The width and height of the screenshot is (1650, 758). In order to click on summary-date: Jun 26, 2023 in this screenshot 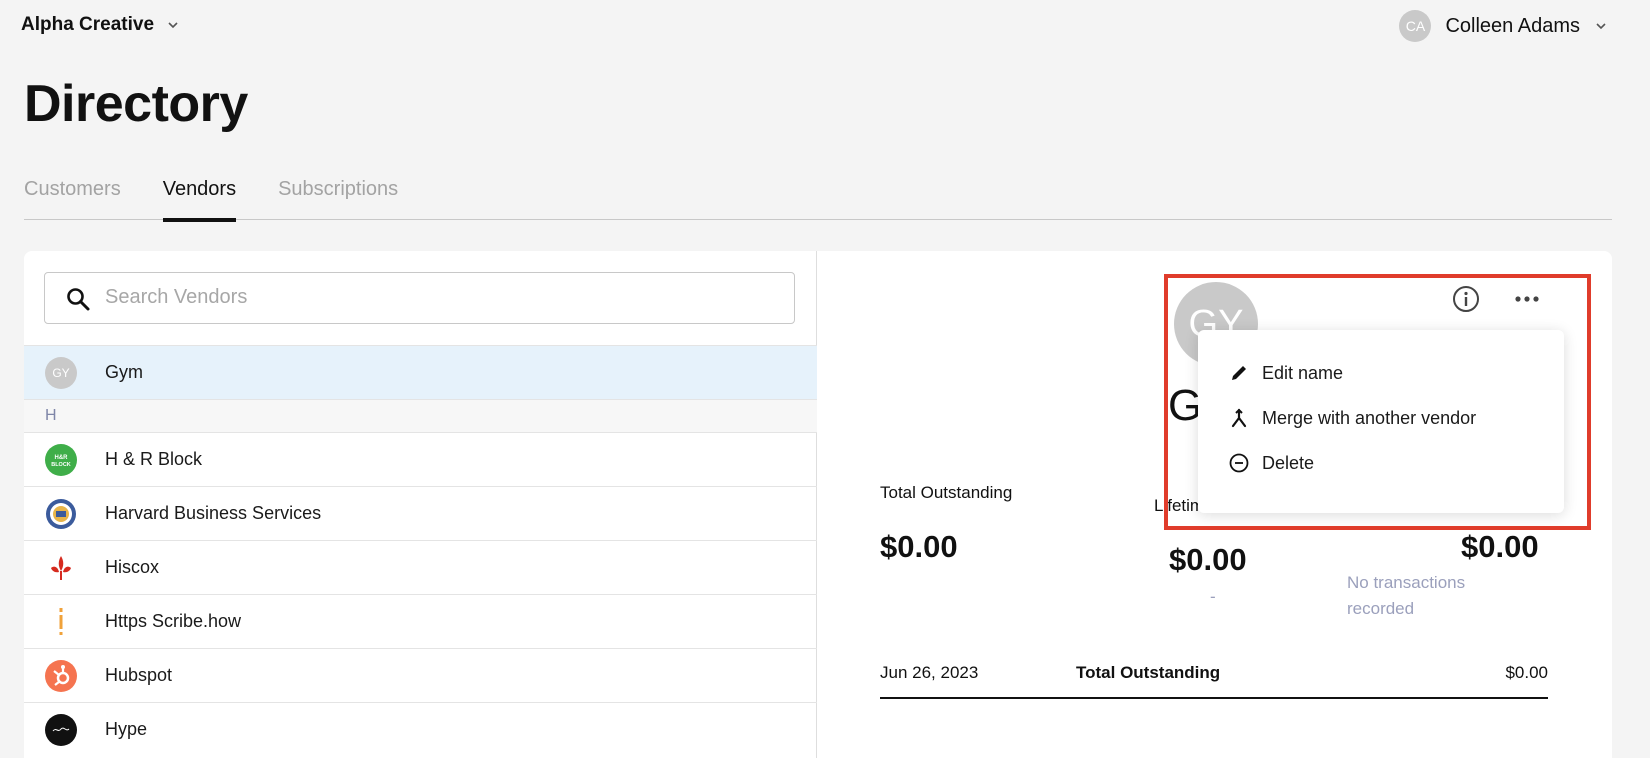, I will do `click(929, 672)`.